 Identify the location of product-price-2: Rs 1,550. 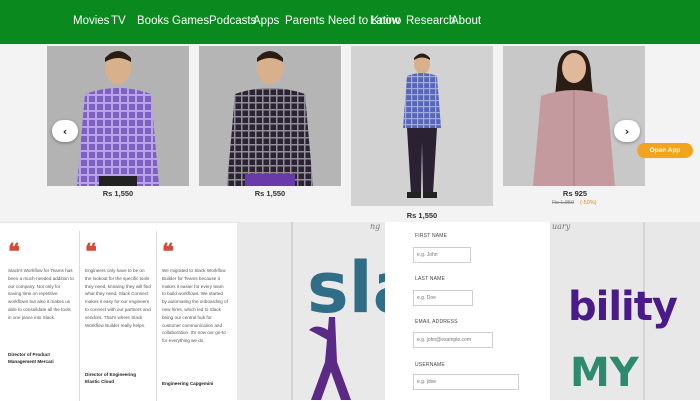
(270, 193).